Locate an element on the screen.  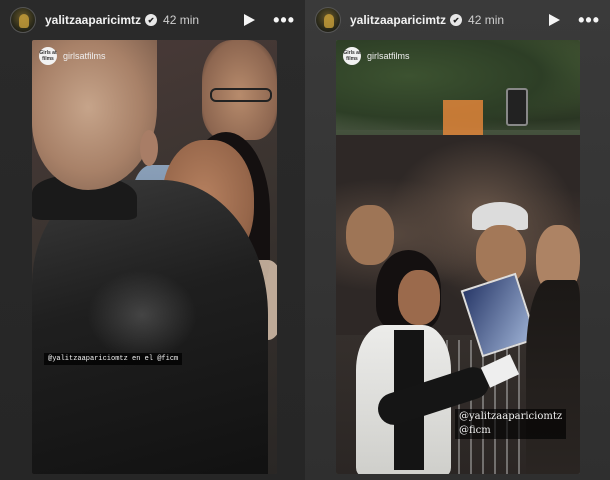
caption-line: @yalitzaapariciomtz is located at coordinates (511, 416).